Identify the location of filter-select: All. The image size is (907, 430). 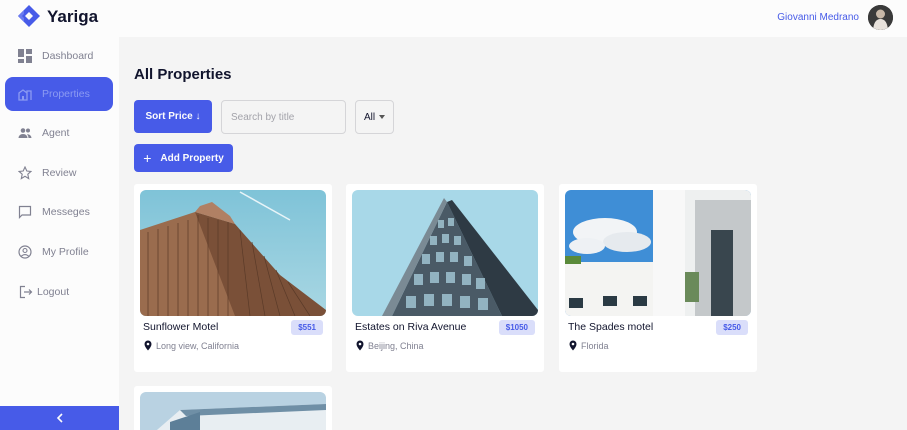
(374, 117).